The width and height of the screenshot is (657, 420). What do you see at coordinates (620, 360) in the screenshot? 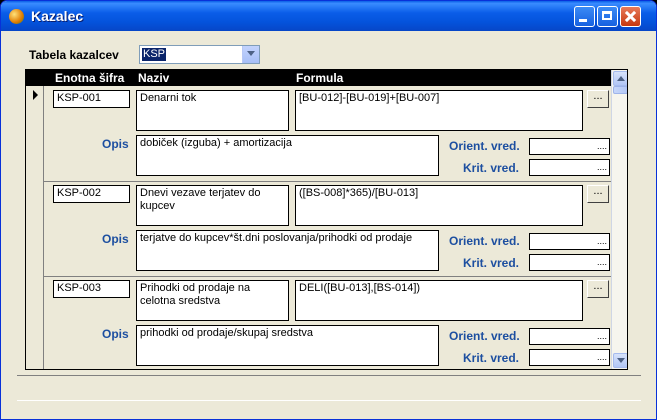
I see `scroll-down-icon` at bounding box center [620, 360].